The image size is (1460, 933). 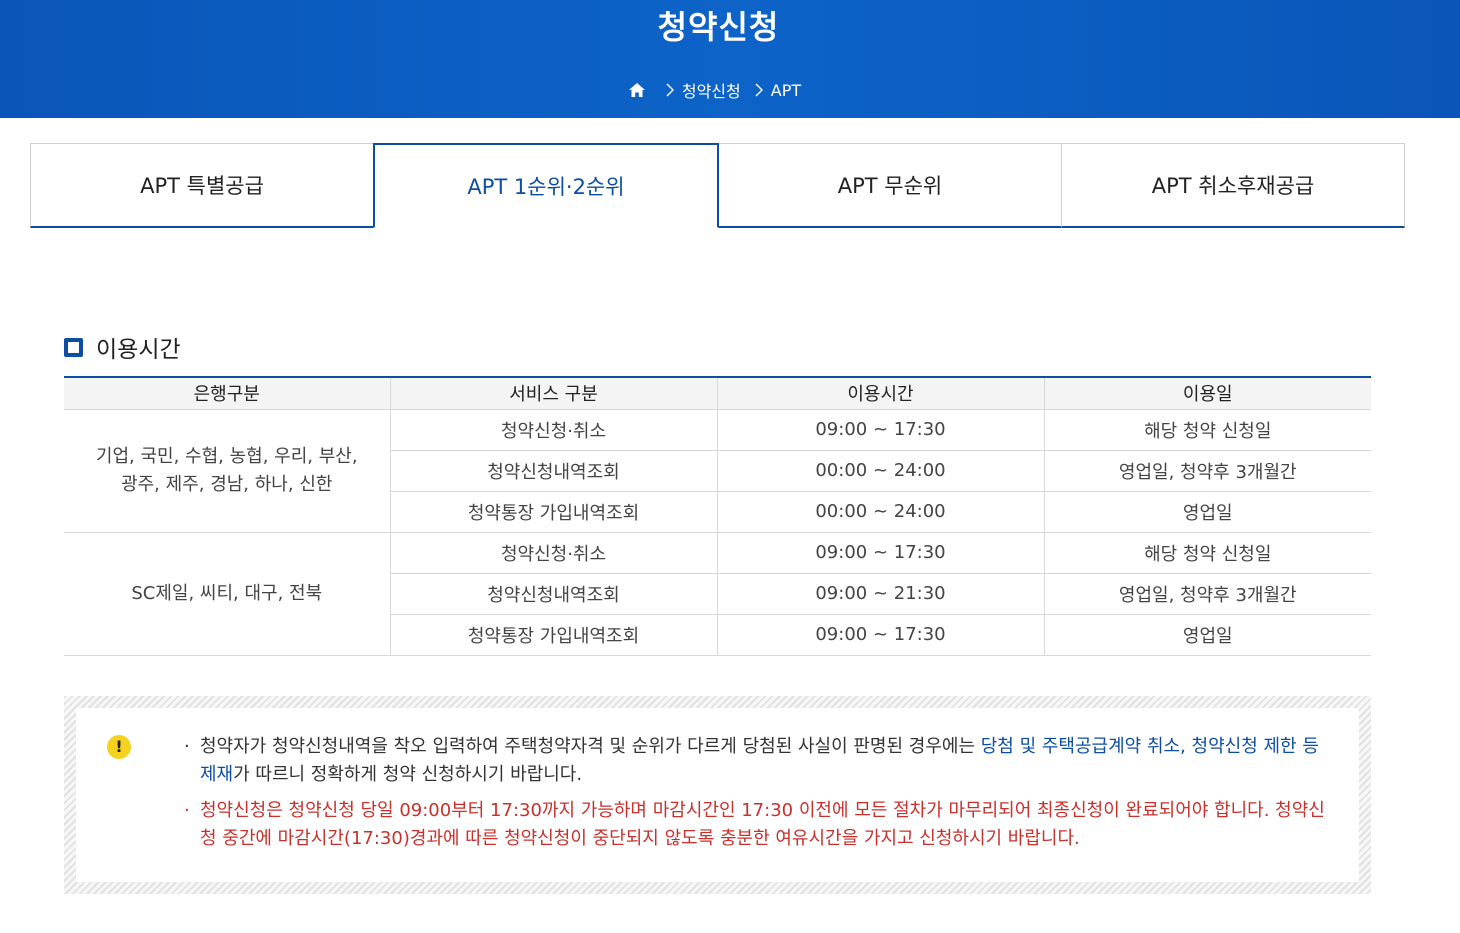 I want to click on exclamation-icon: !, so click(x=119, y=747).